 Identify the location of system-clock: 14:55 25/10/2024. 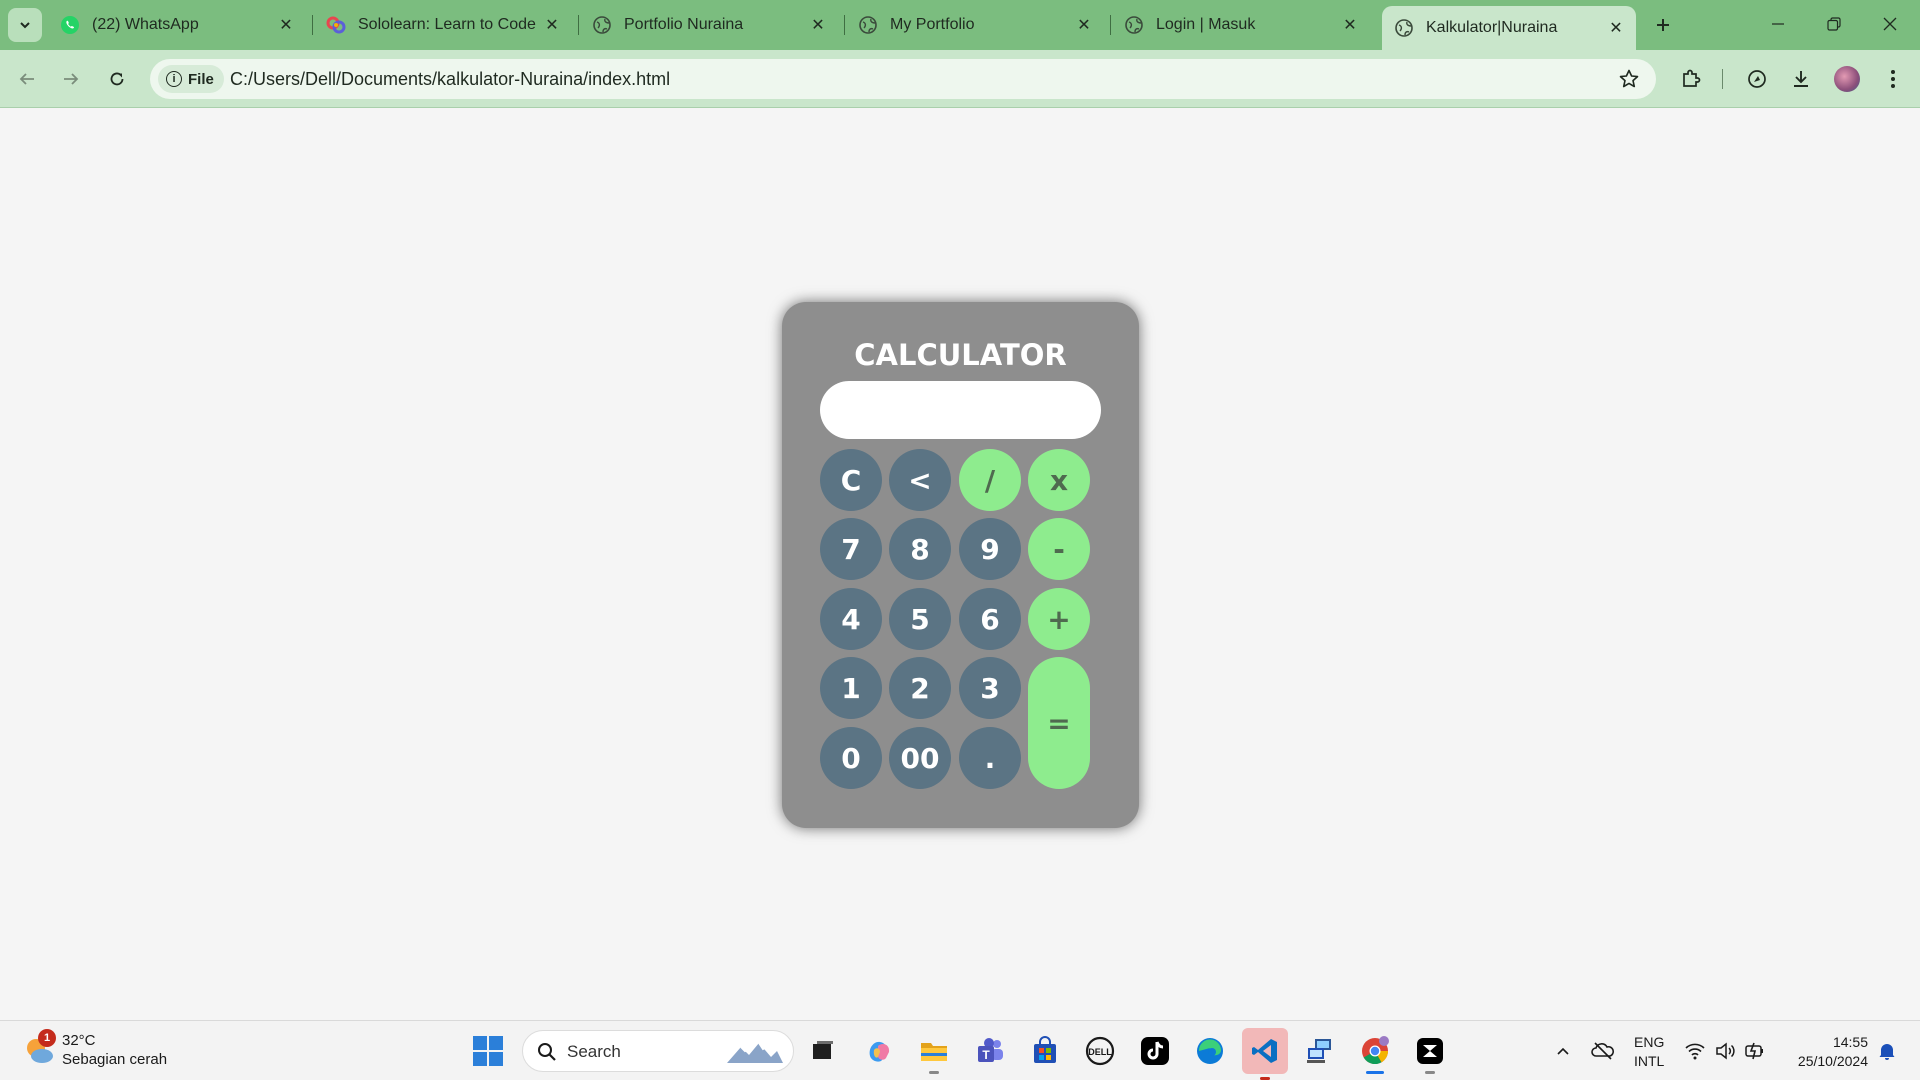
(1827, 1052).